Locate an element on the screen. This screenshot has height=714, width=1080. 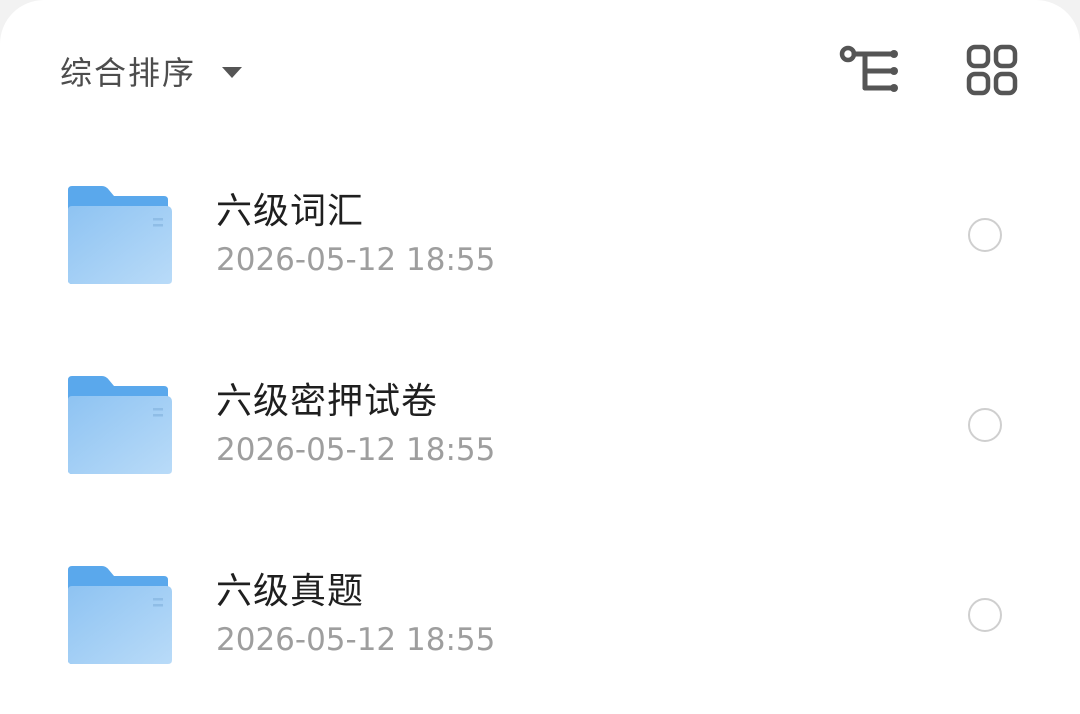
sort-dropdown-button: 综合排序 is located at coordinates (151, 71).